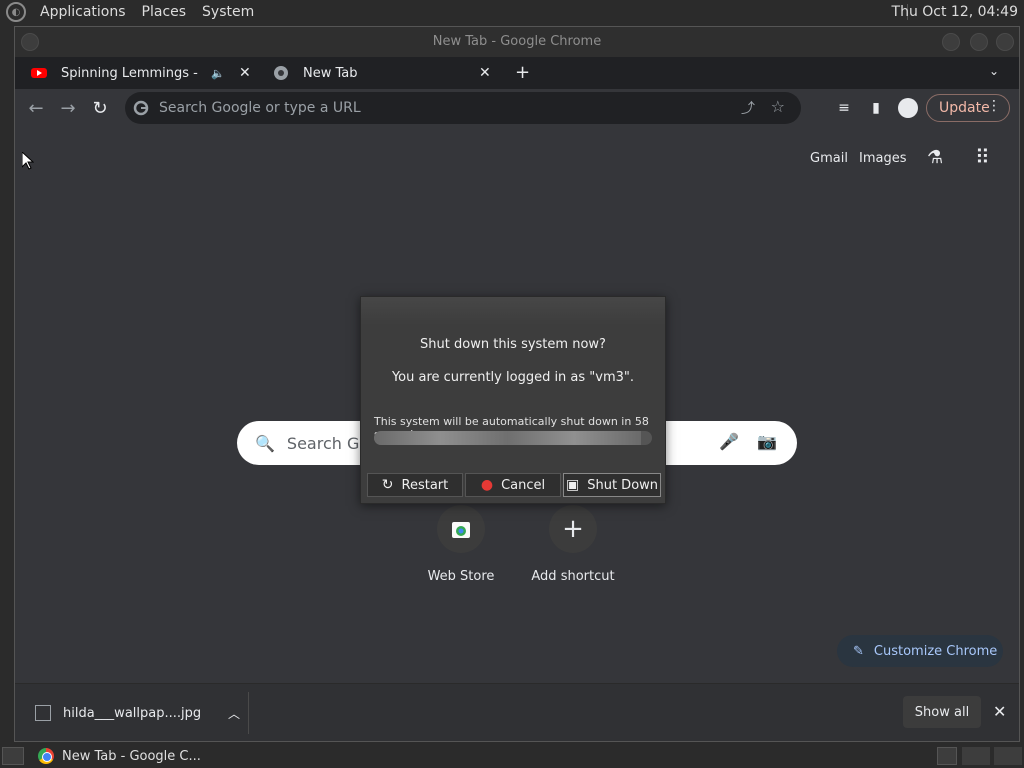 Image resolution: width=1024 pixels, height=768 pixels. I want to click on youtube-icon, so click(39, 73).